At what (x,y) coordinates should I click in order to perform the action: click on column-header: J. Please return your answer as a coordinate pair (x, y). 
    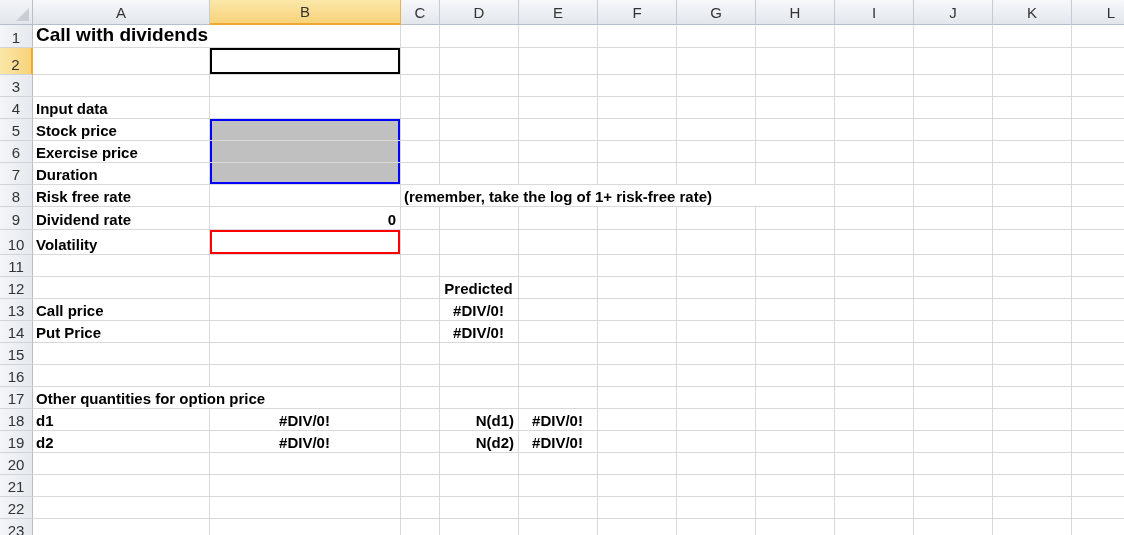
    Looking at the image, I should click on (953, 12).